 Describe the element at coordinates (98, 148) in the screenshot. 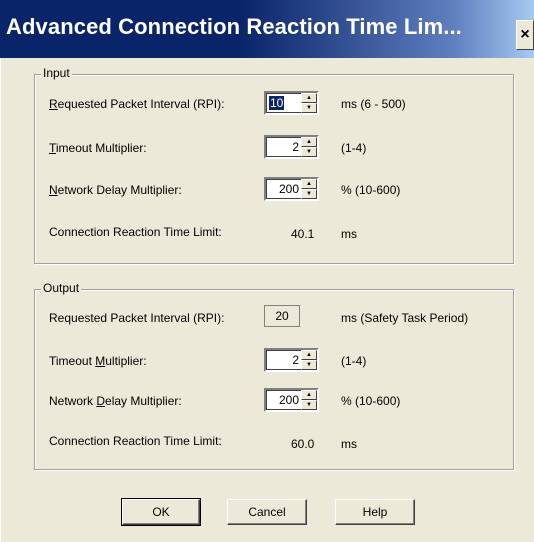

I see `input-timeout-label: Timeout Multiplier:` at that location.